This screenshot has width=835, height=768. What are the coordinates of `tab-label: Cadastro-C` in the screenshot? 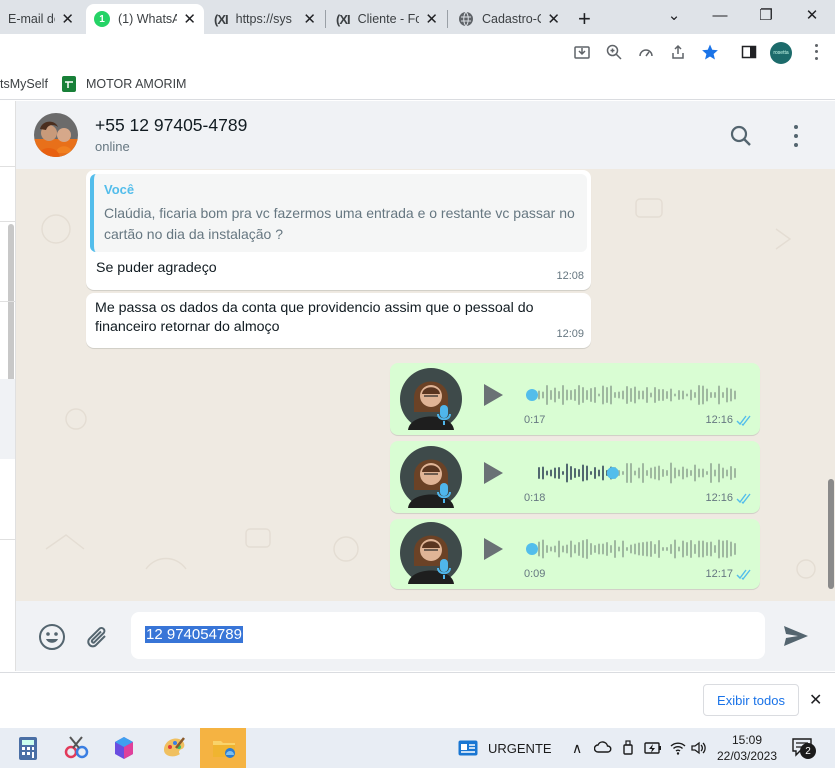 It's located at (512, 19).